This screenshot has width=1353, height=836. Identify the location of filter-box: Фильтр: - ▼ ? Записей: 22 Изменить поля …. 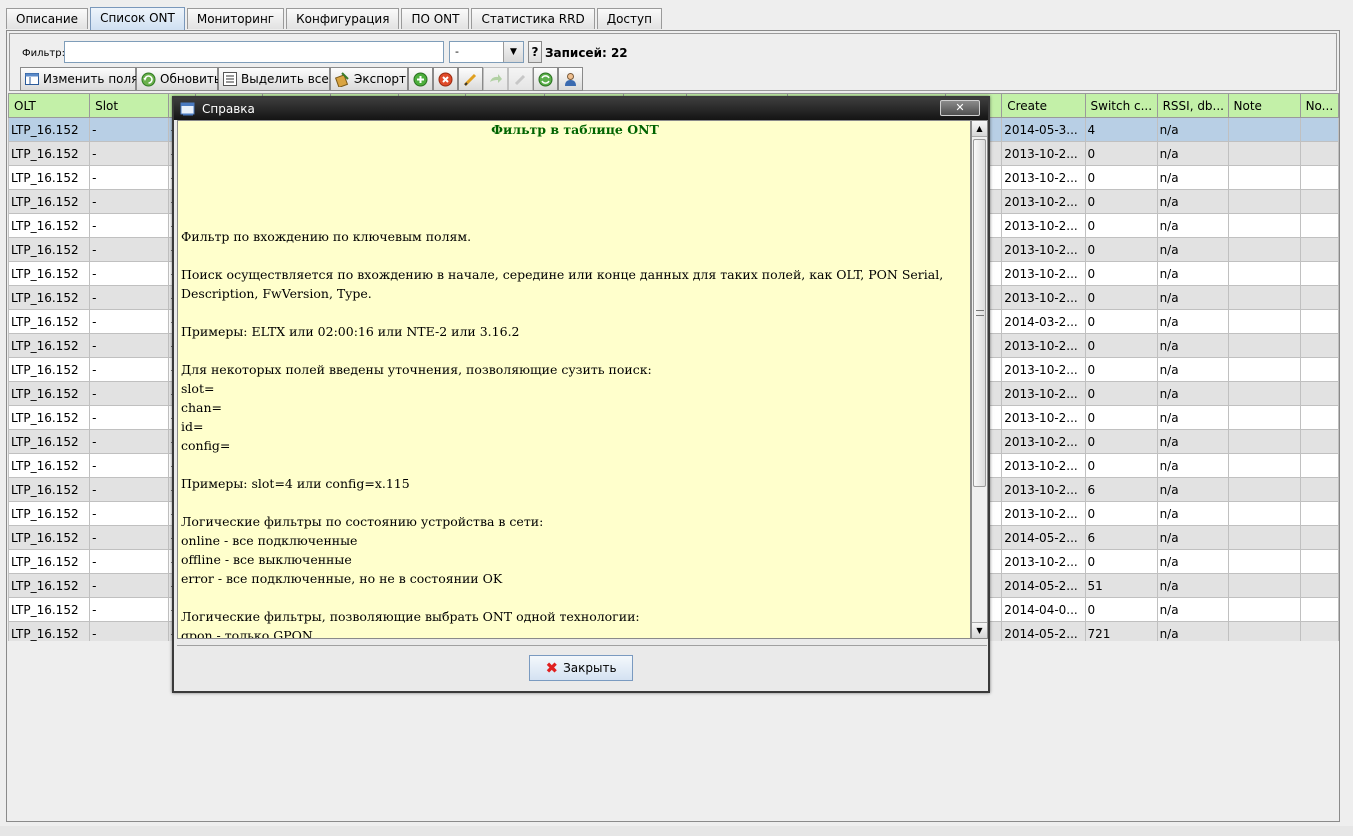
(673, 62).